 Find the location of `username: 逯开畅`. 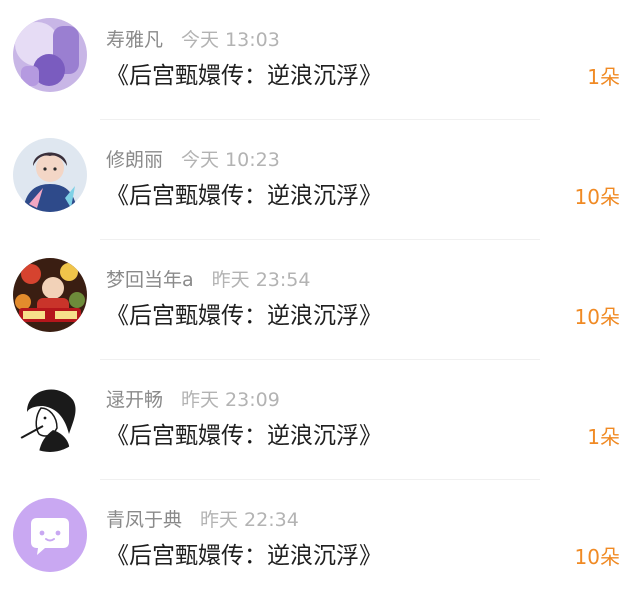

username: 逯开畅 is located at coordinates (134, 400).